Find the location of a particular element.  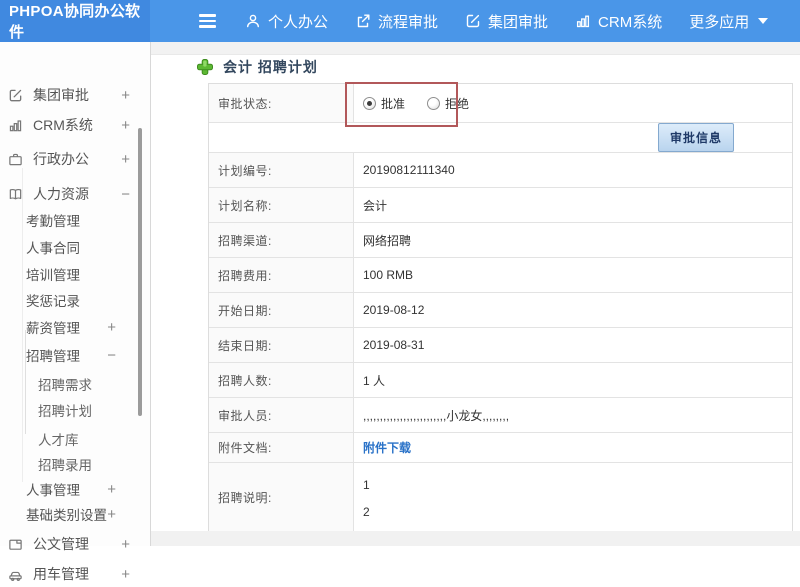

field-label: 审批人员: is located at coordinates (281, 415).